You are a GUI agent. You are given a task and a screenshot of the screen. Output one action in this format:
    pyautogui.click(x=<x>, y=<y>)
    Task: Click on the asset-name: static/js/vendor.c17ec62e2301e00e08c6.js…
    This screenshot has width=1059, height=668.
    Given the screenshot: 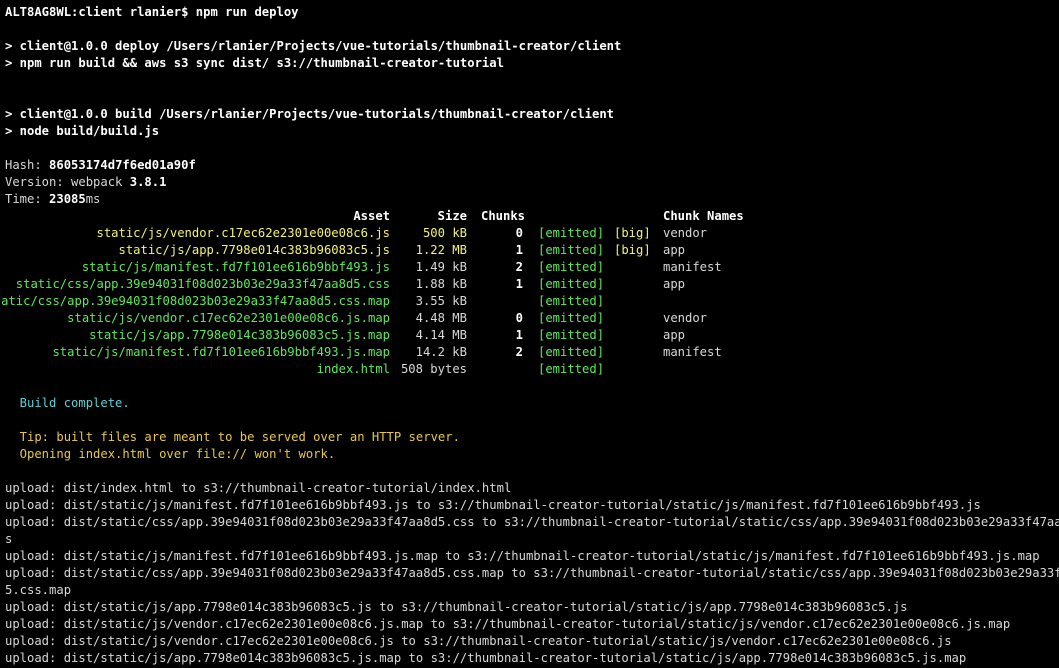 What is the action you would take?
    pyautogui.click(x=228, y=318)
    